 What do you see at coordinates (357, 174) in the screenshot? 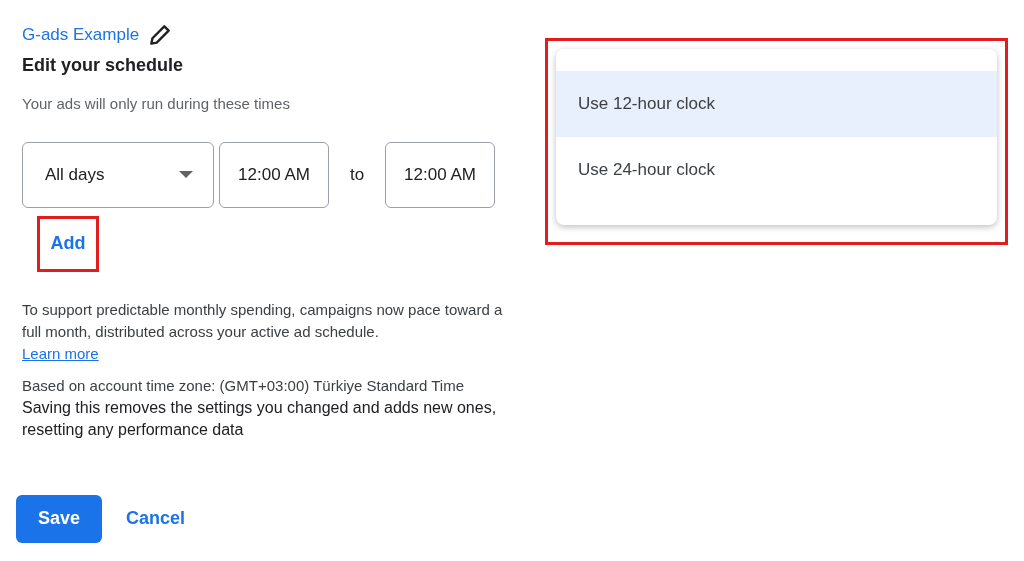
I see `range-separator: to` at bounding box center [357, 174].